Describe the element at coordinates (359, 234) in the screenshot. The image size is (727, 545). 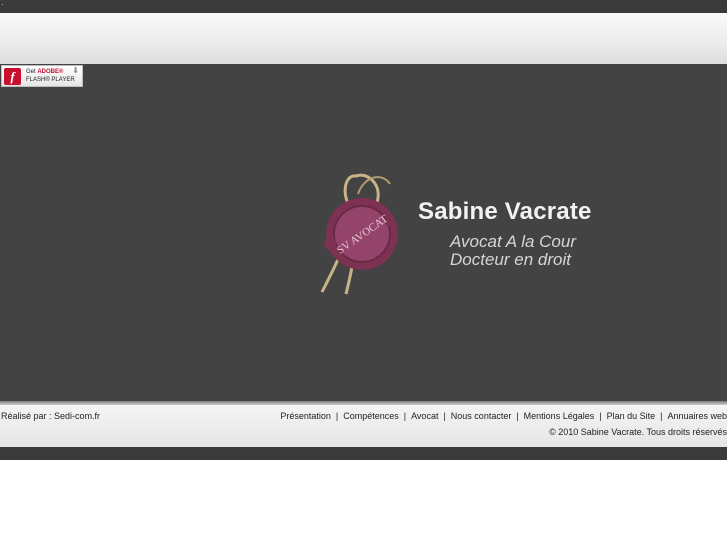
I see `wax-seal-logo: SV AVOCAT` at that location.